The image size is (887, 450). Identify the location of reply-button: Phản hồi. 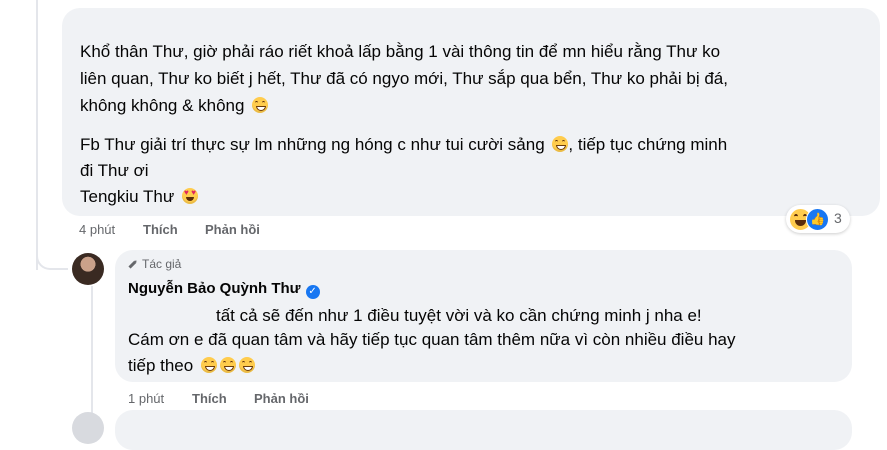
(232, 229).